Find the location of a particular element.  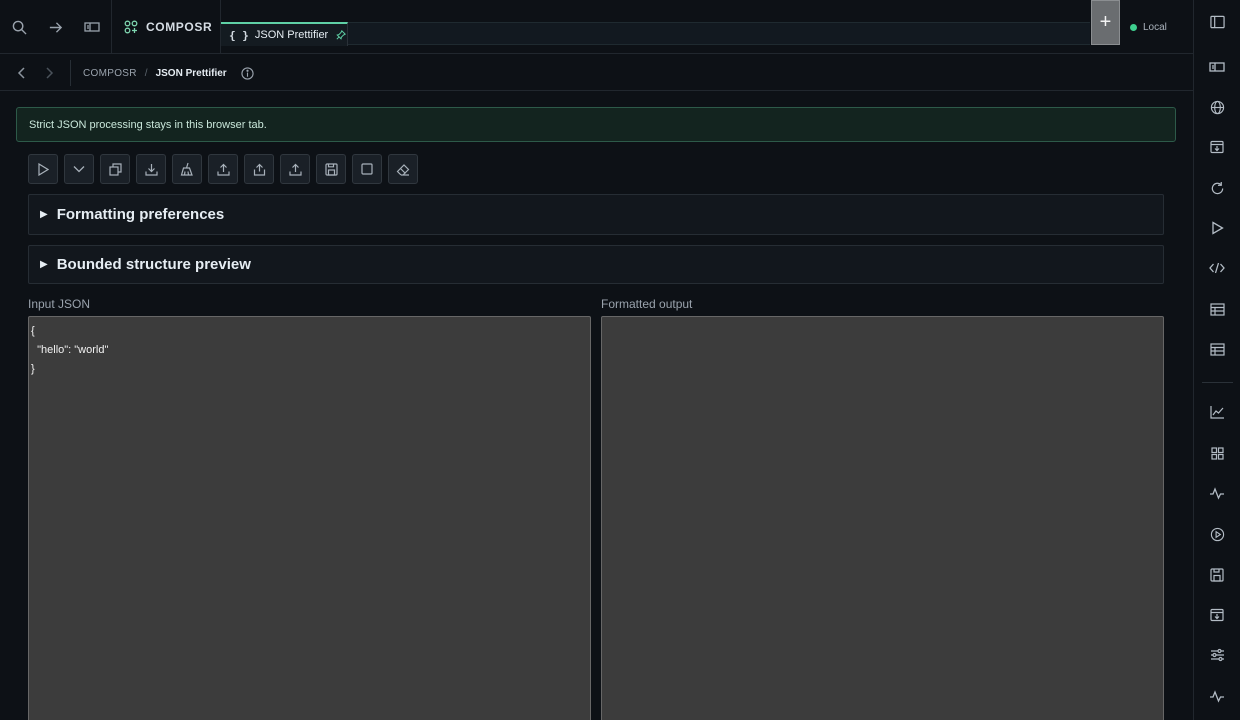

right-rail is located at coordinates (1216, 360).